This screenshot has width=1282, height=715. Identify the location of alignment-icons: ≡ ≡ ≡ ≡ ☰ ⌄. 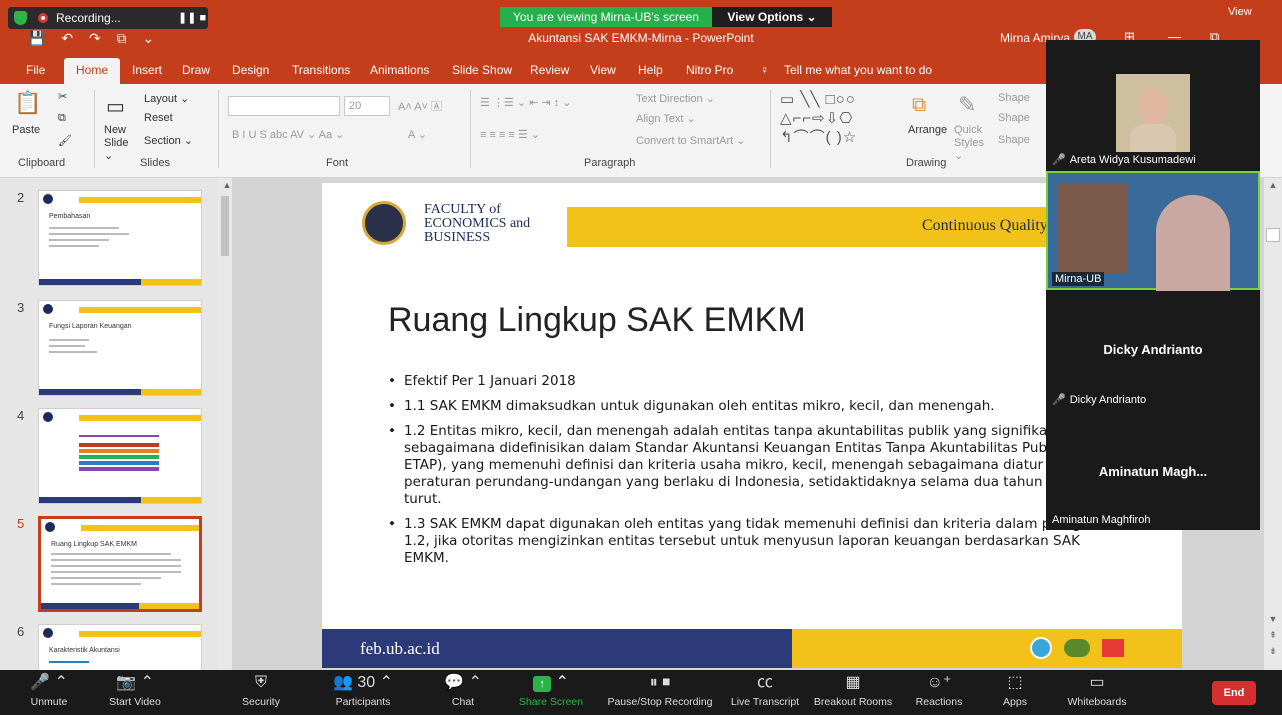
(510, 134).